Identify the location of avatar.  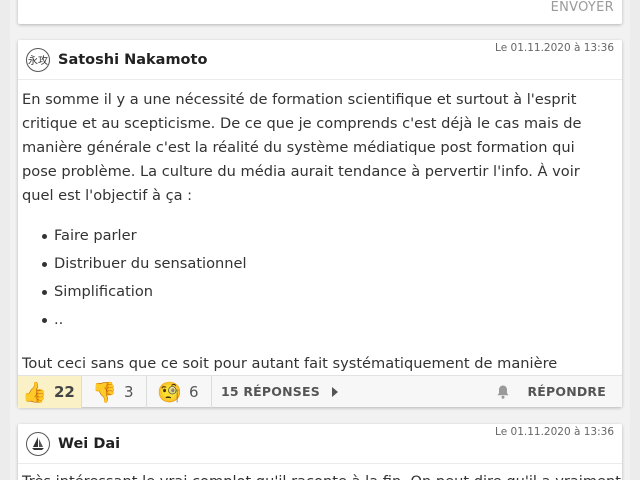
(38, 443).